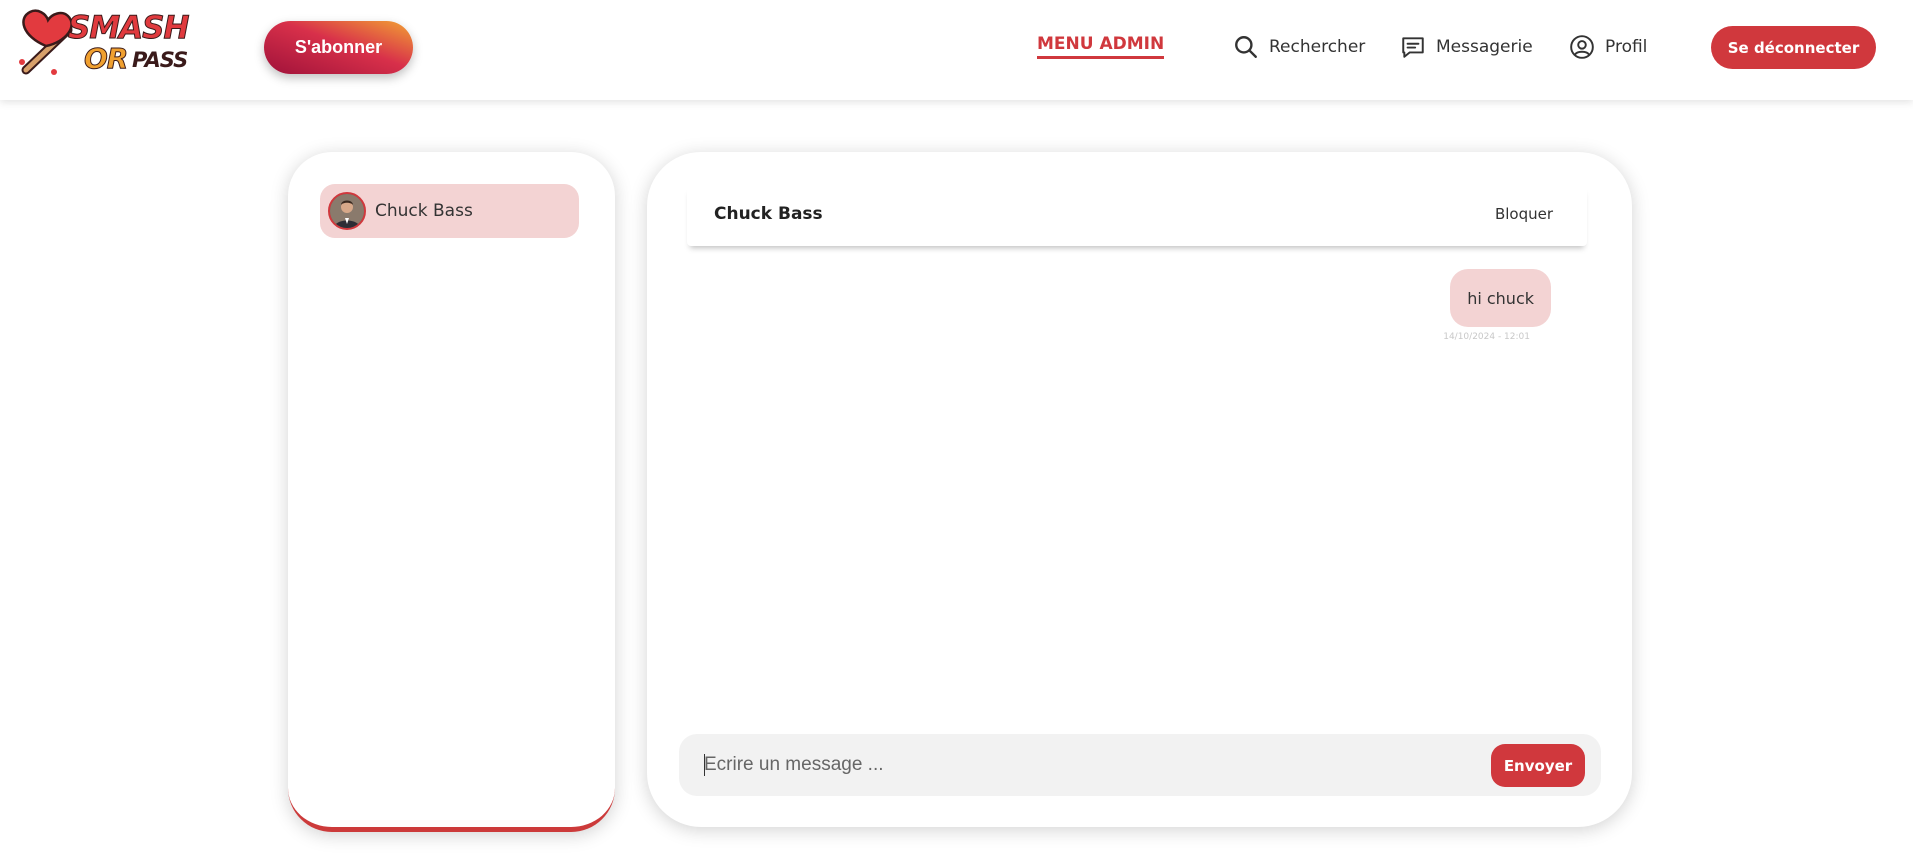  Describe the element at coordinates (1137, 216) in the screenshot. I see `chat-header: Chuck Bass Bloquer` at that location.